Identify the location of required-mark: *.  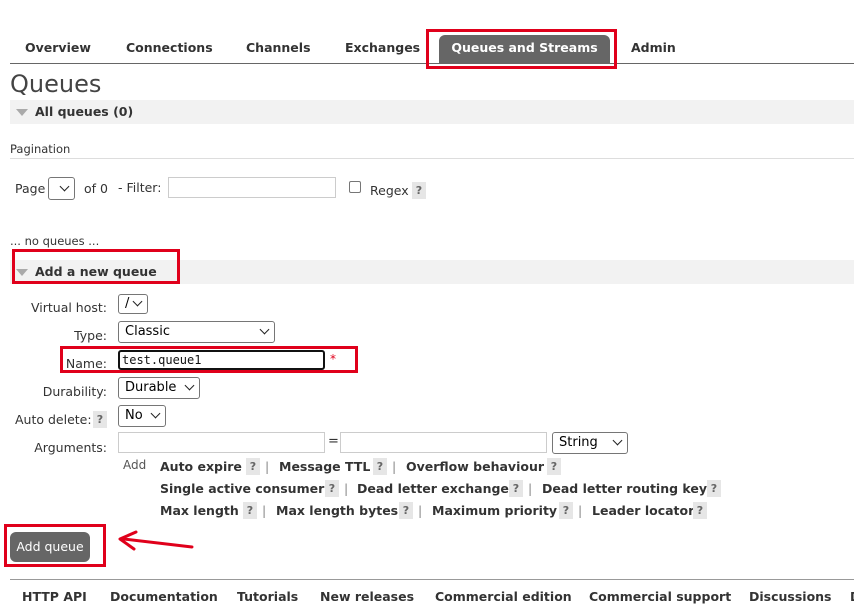
(333, 359).